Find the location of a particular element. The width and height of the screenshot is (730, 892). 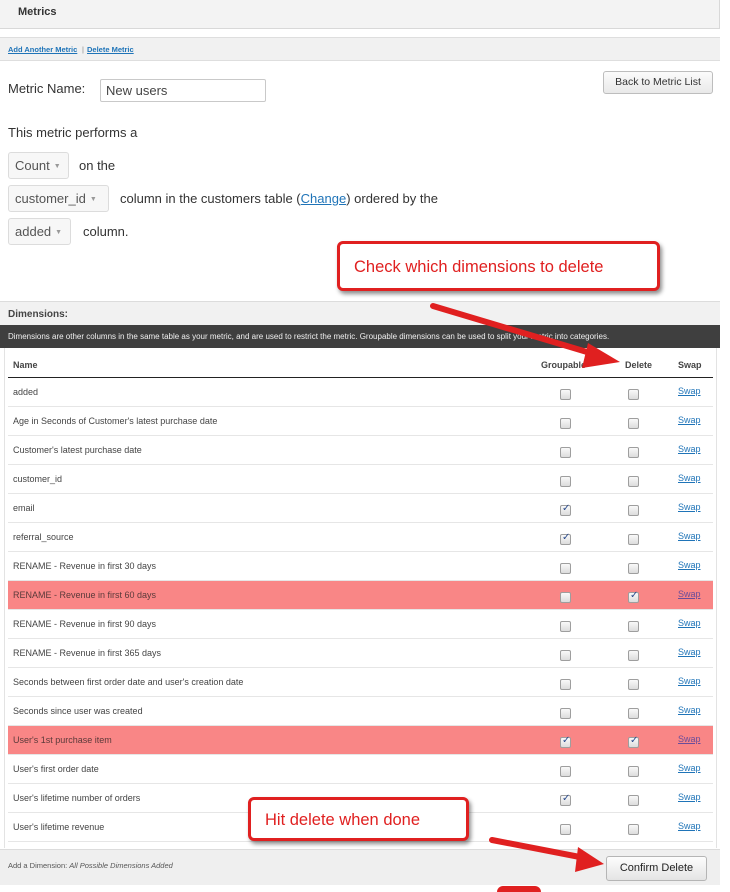

dimension-name: User's lifetime revenue is located at coordinates (59, 827).